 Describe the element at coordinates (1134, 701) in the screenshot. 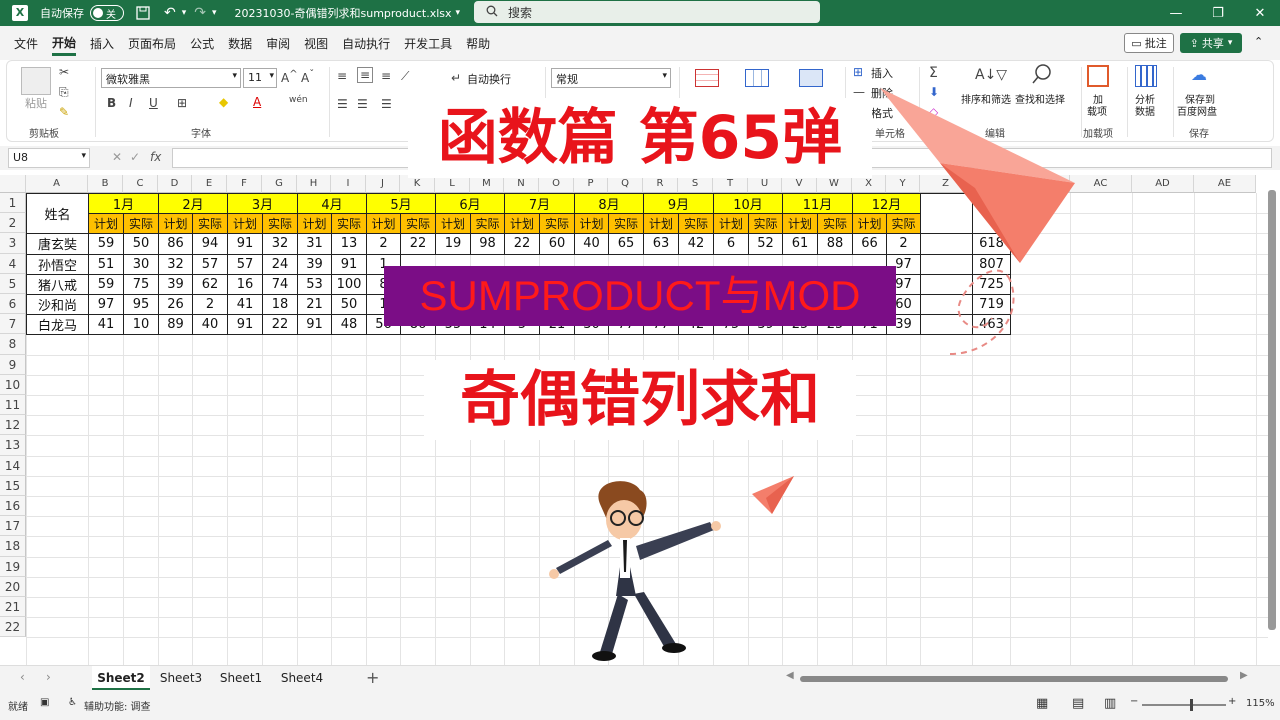

I see `zoom-out-icon: −` at that location.